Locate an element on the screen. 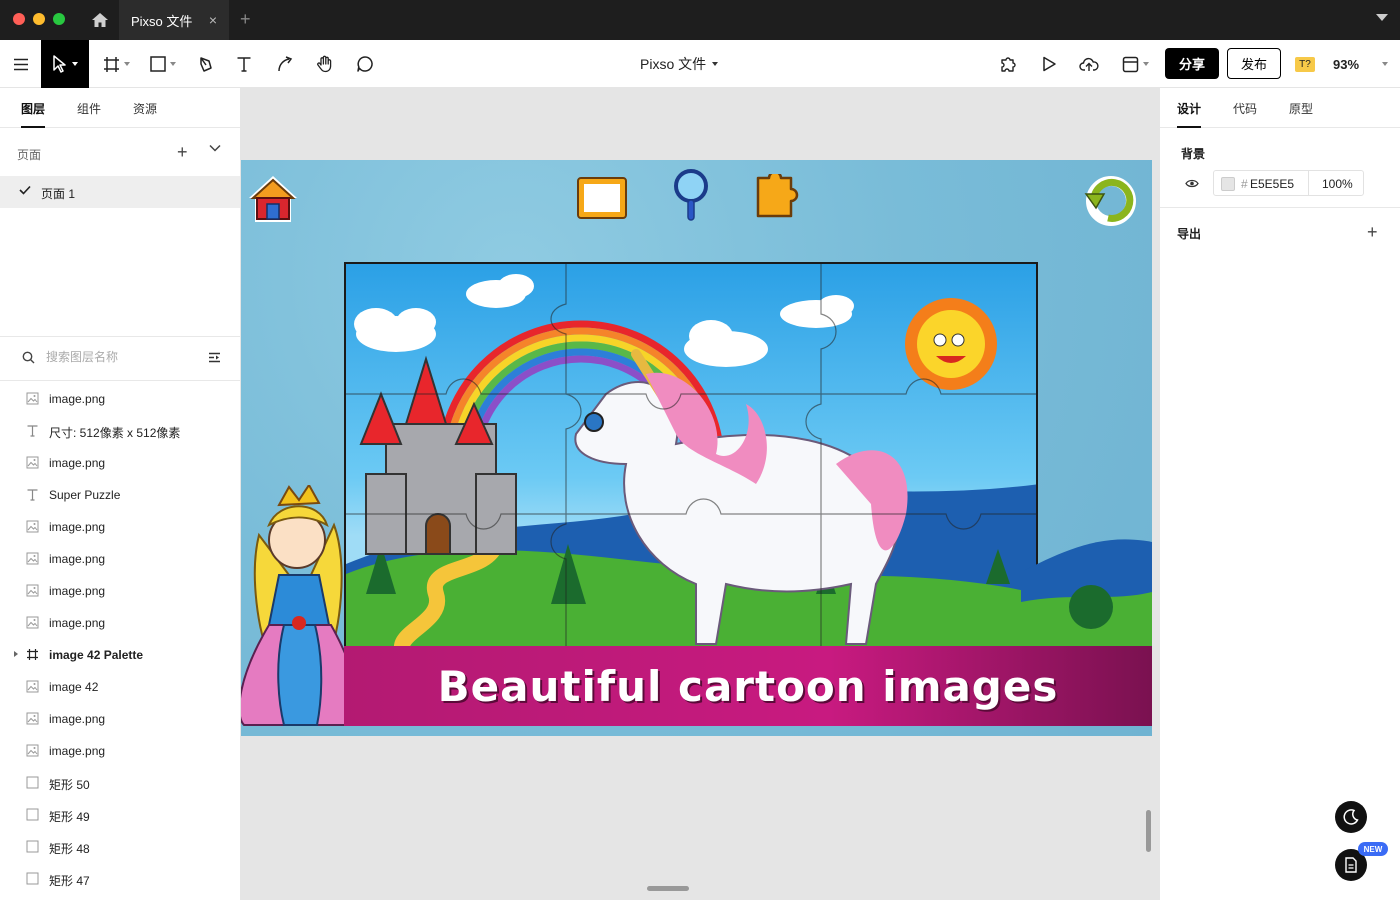  layer-search-input is located at coordinates (121, 357).